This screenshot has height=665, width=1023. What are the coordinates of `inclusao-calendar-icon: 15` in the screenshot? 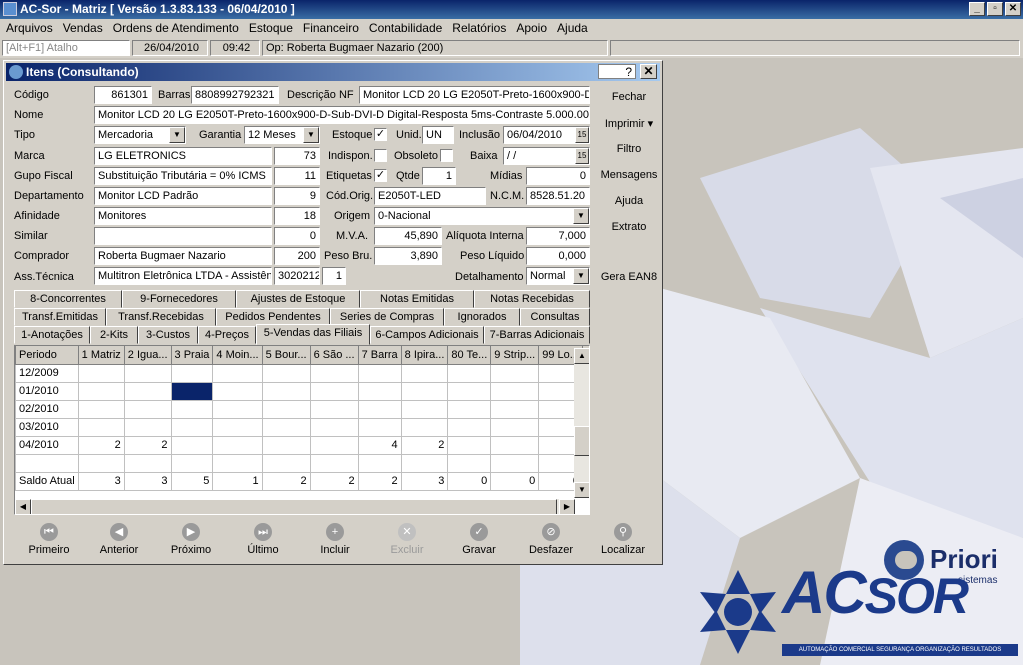 It's located at (582, 135).